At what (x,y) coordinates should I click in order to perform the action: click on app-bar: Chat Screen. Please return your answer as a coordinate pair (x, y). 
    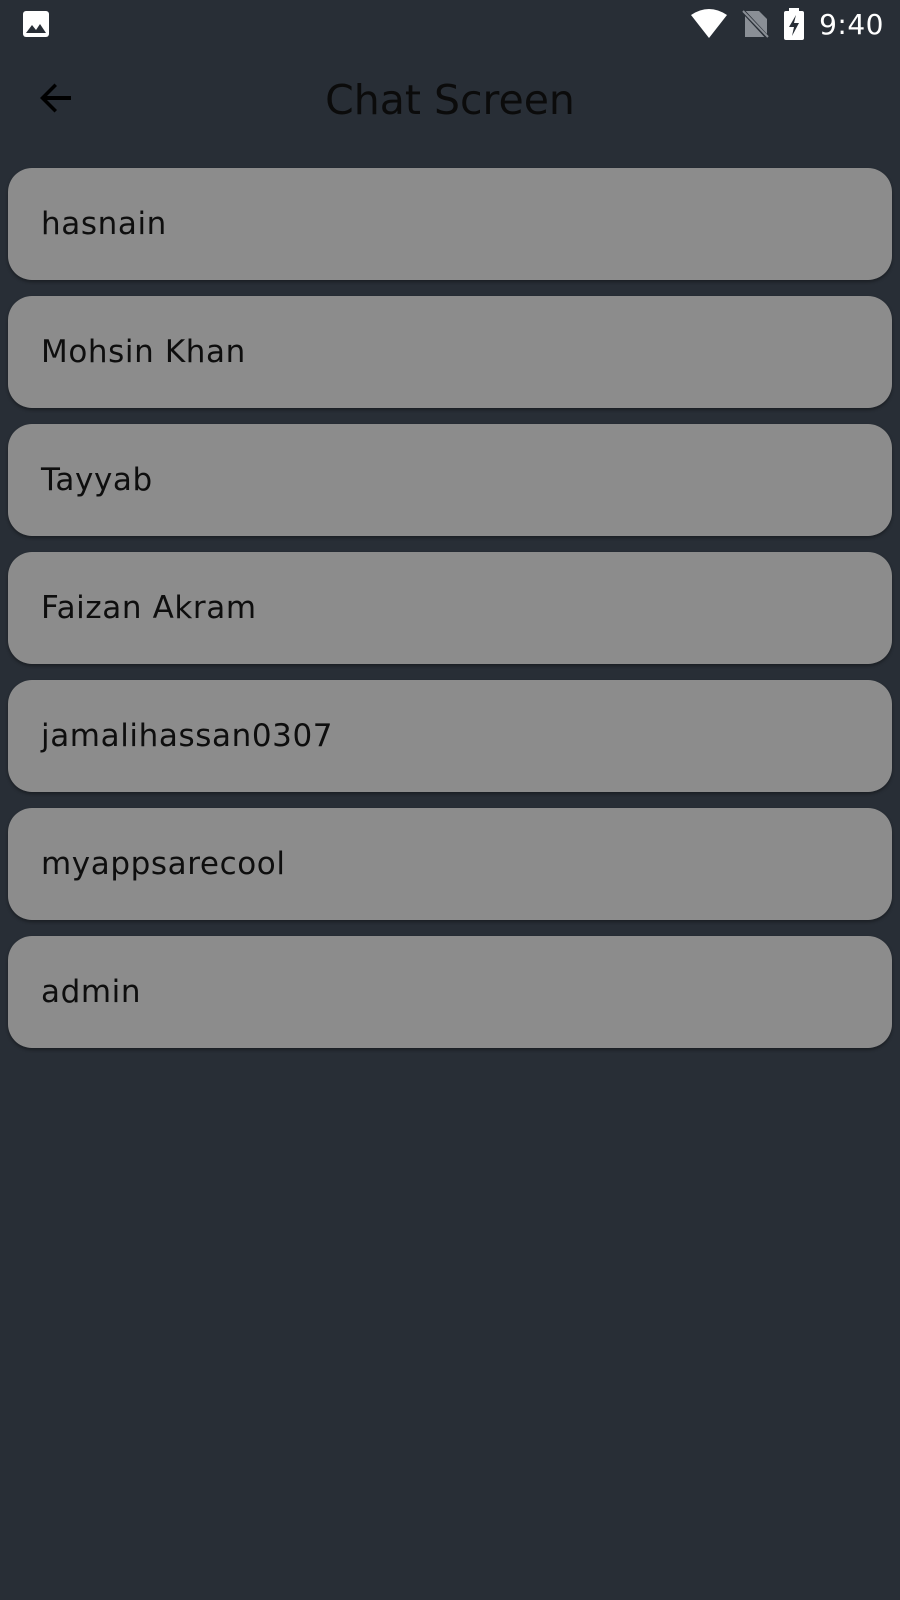
    Looking at the image, I should click on (450, 104).